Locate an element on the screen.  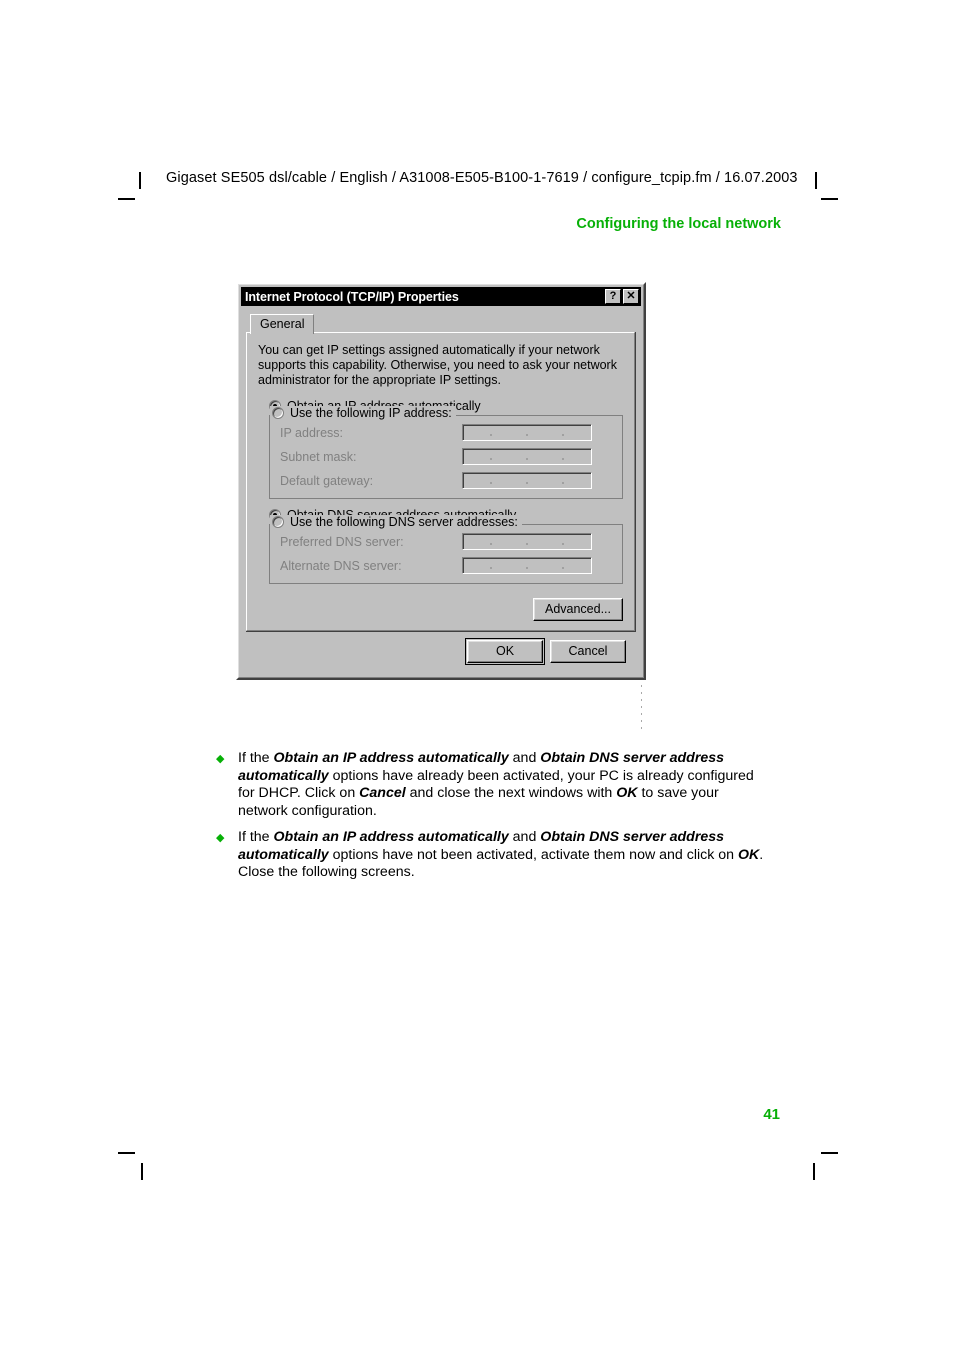
label-alternate-dns-server: Alternate DNS server: is located at coordinates (341, 565).